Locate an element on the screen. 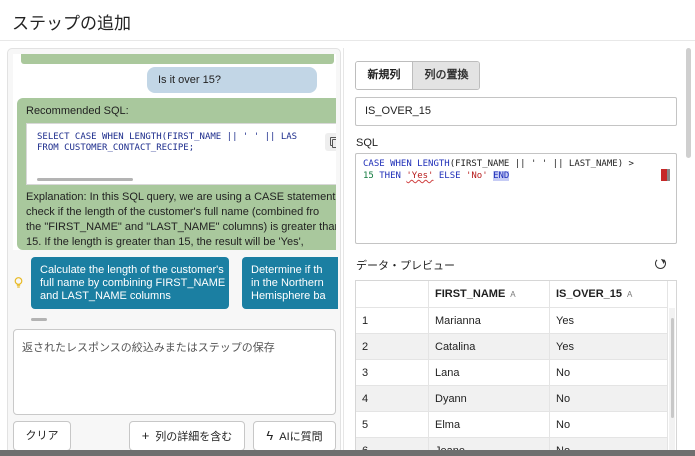 This screenshot has height=456, width=695. row-index: 4 is located at coordinates (392, 398).